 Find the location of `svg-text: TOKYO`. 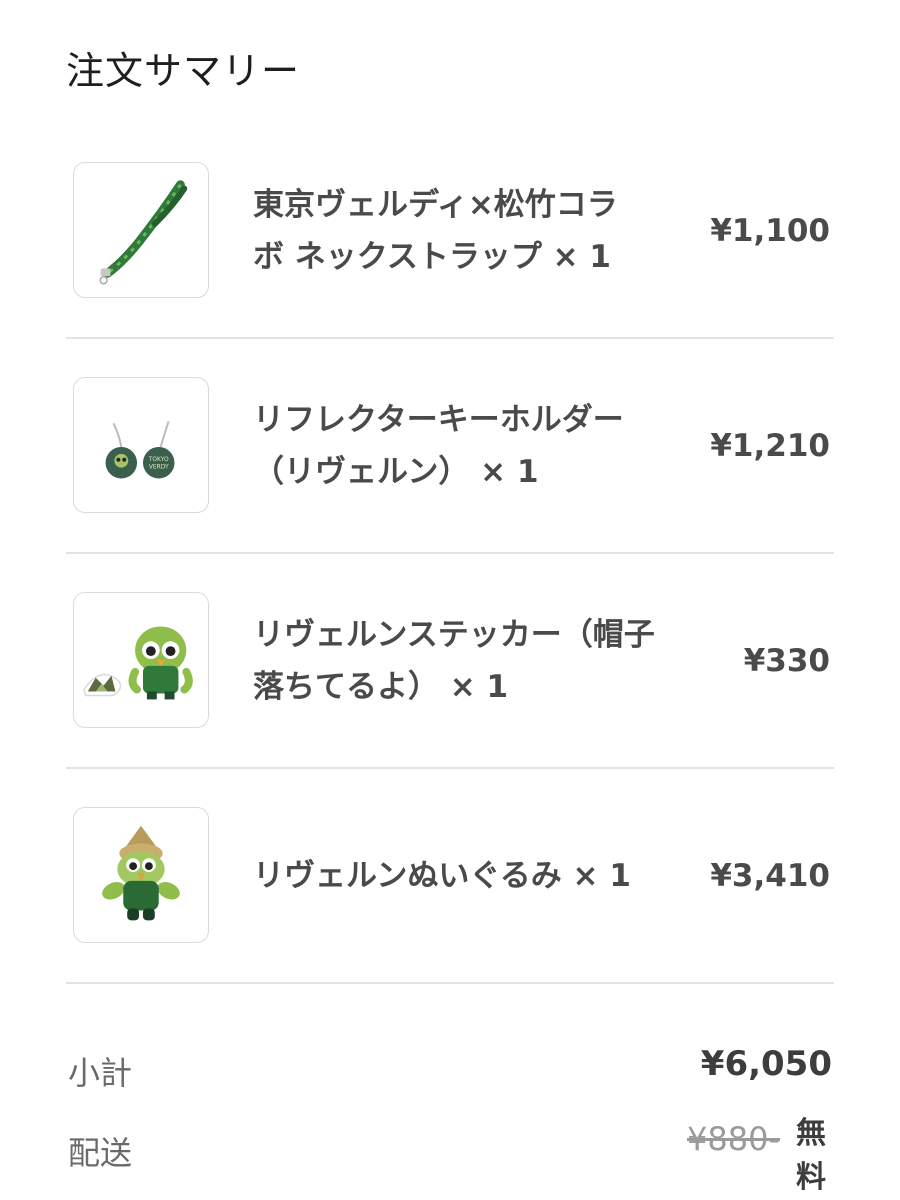

svg-text: TOKYO is located at coordinates (158, 460).